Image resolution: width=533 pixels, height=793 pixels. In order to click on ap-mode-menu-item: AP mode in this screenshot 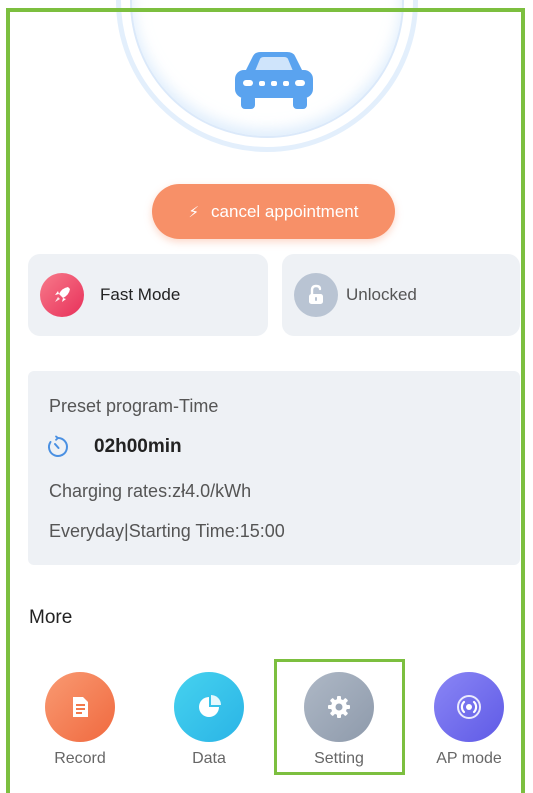, I will do `click(469, 720)`.